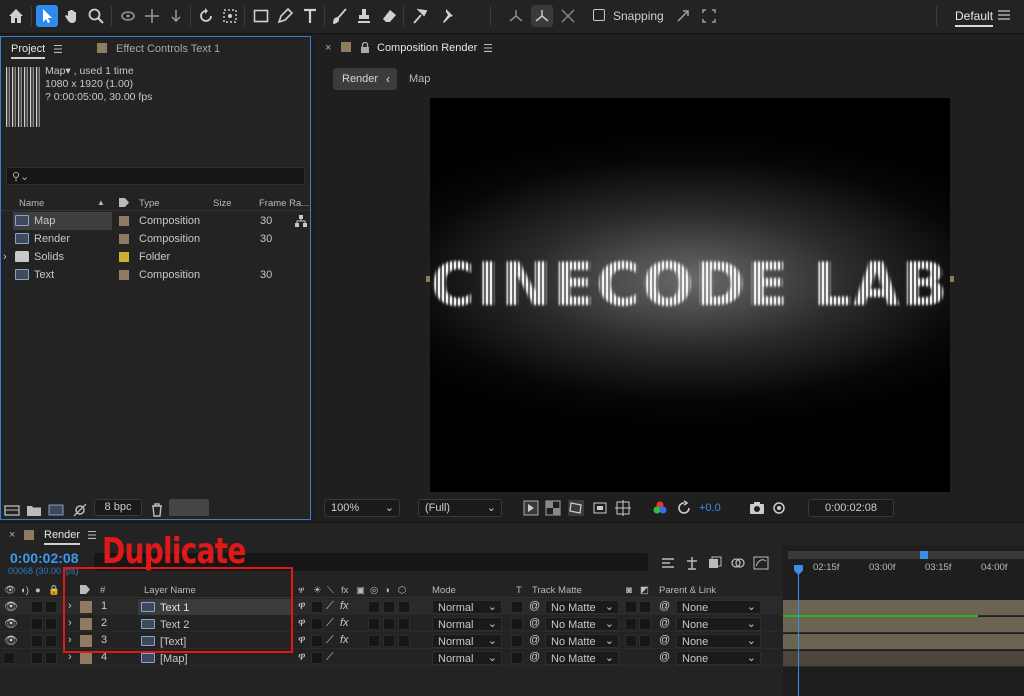  Describe the element at coordinates (798, 570) in the screenshot. I see `playhead-handle` at that location.